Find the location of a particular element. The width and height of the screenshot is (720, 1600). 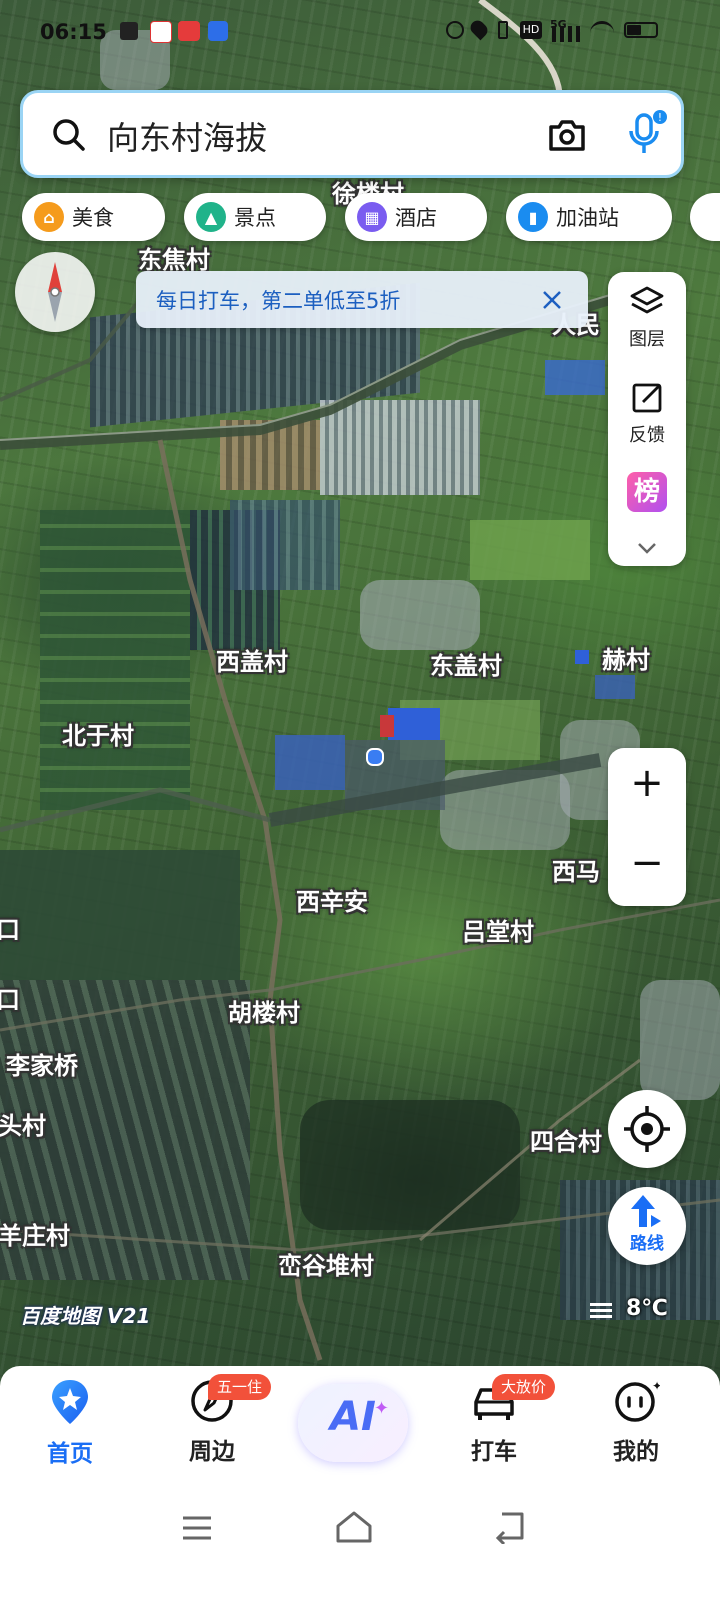

nav-label: 周边 is located at coordinates (212, 1452).